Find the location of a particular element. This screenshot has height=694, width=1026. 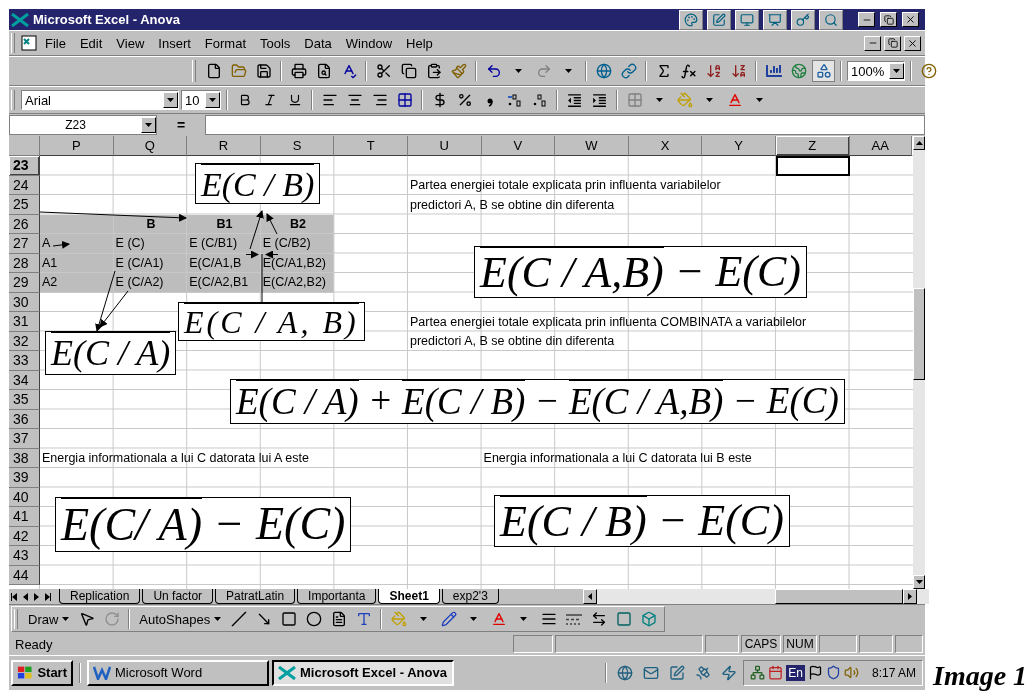

menu-item: Format is located at coordinates (225, 43).